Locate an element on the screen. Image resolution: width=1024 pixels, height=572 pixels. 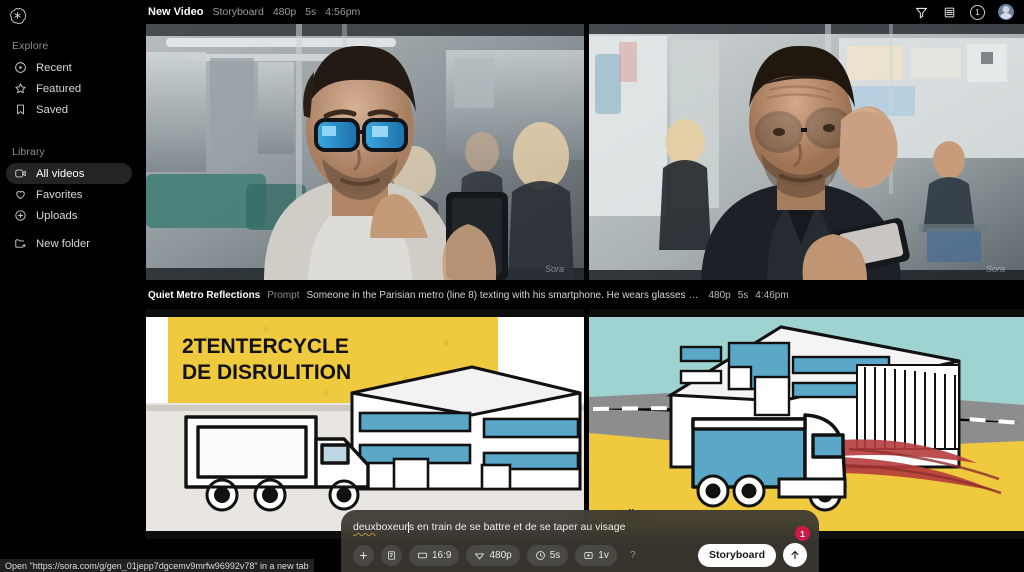
add-attachment-button is located at coordinates (363, 555).